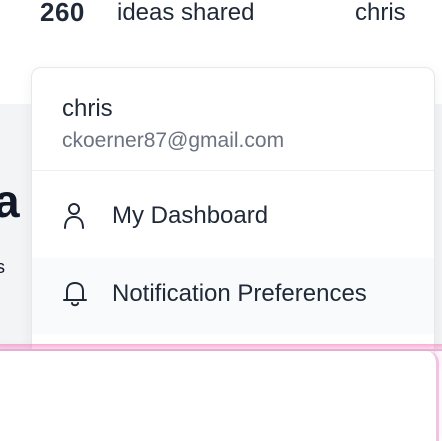 This screenshot has height=441, width=442. I want to click on ideas-count: 260, so click(62, 13).